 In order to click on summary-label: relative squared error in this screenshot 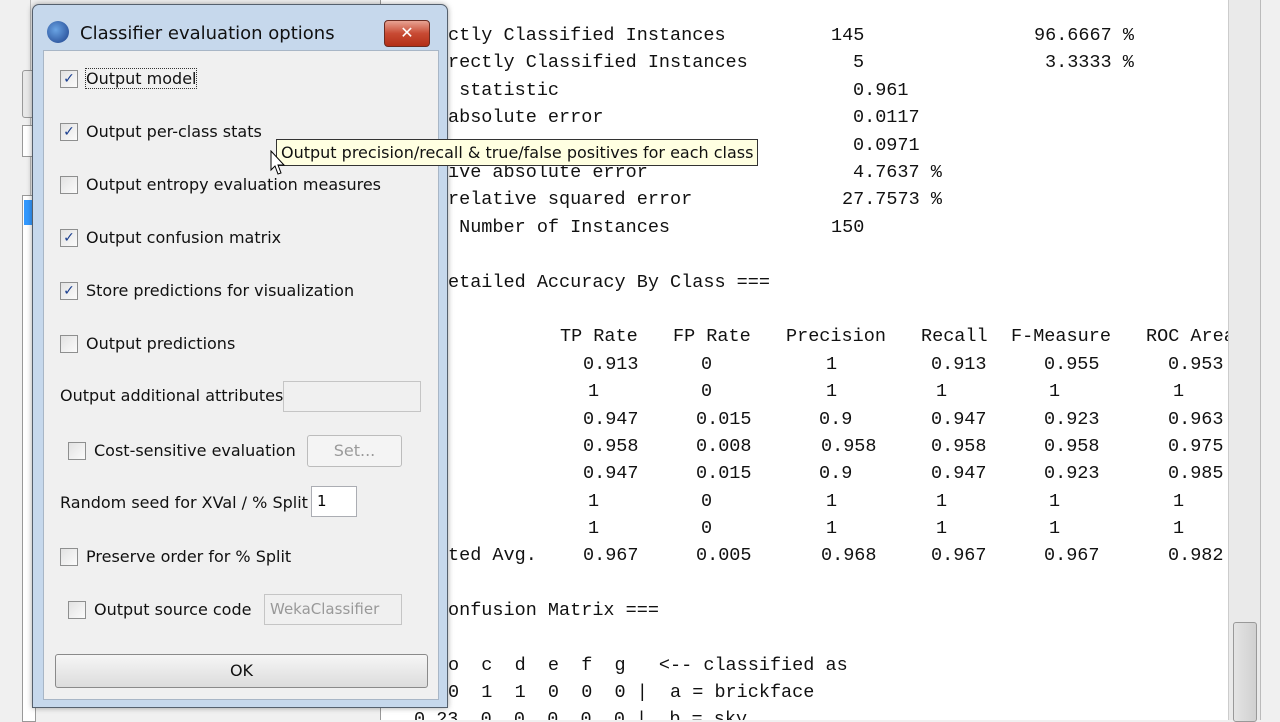, I will do `click(570, 199)`.